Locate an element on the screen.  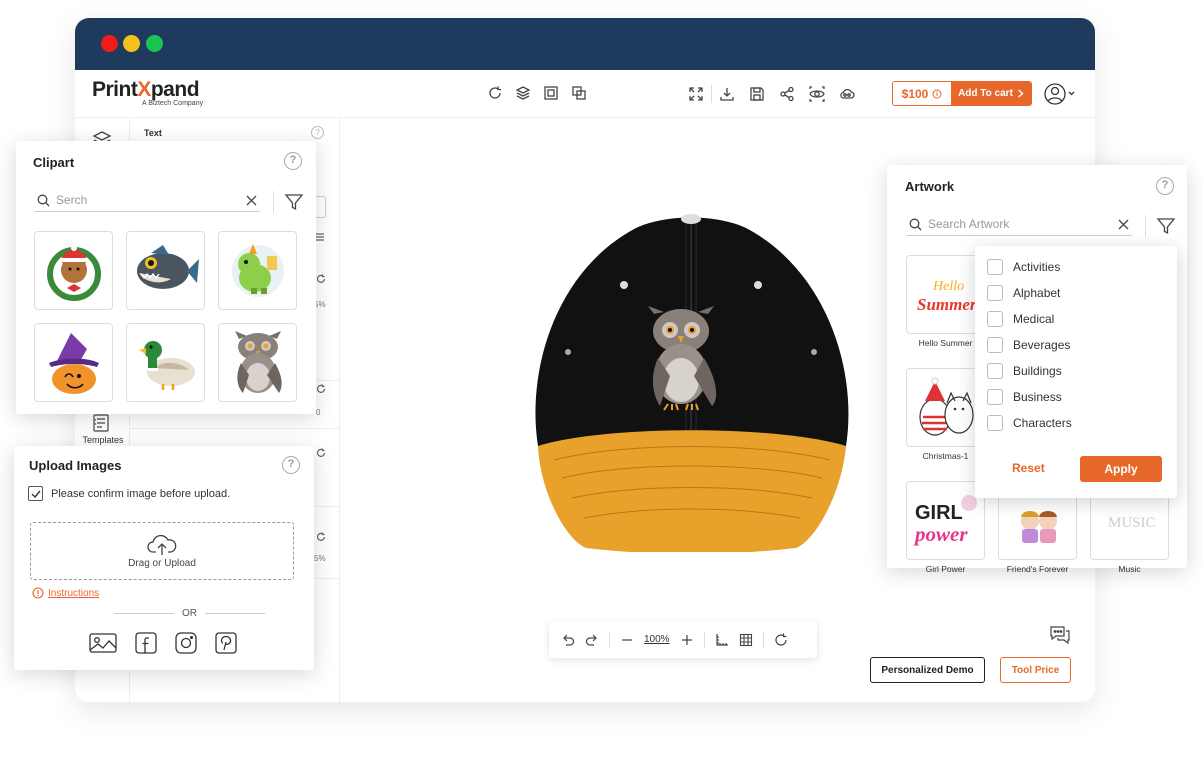
printxpand-logo: PrintXpand A Biztech Company is located at coordinates (147, 92).